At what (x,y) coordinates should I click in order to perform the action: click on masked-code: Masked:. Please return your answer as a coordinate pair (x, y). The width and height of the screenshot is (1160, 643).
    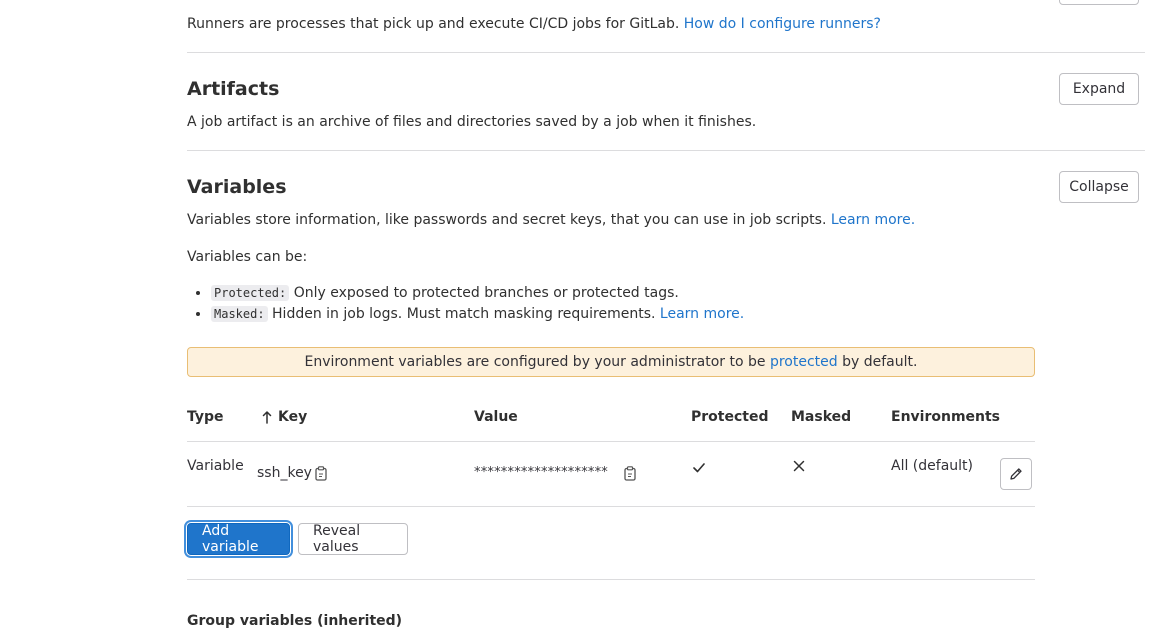
    Looking at the image, I should click on (239, 314).